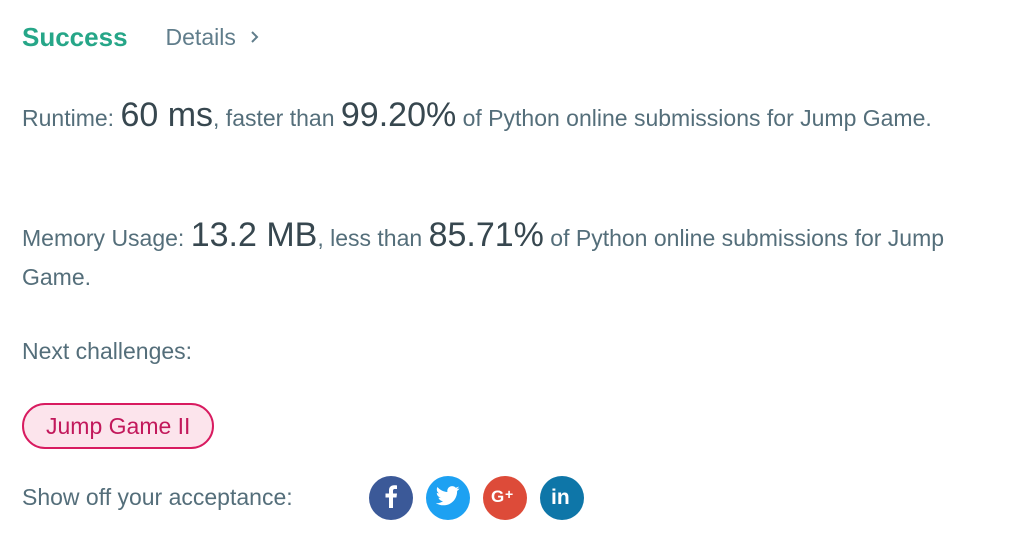 The width and height of the screenshot is (1014, 544). Describe the element at coordinates (255, 37) in the screenshot. I see `chevron-right-icon` at that location.